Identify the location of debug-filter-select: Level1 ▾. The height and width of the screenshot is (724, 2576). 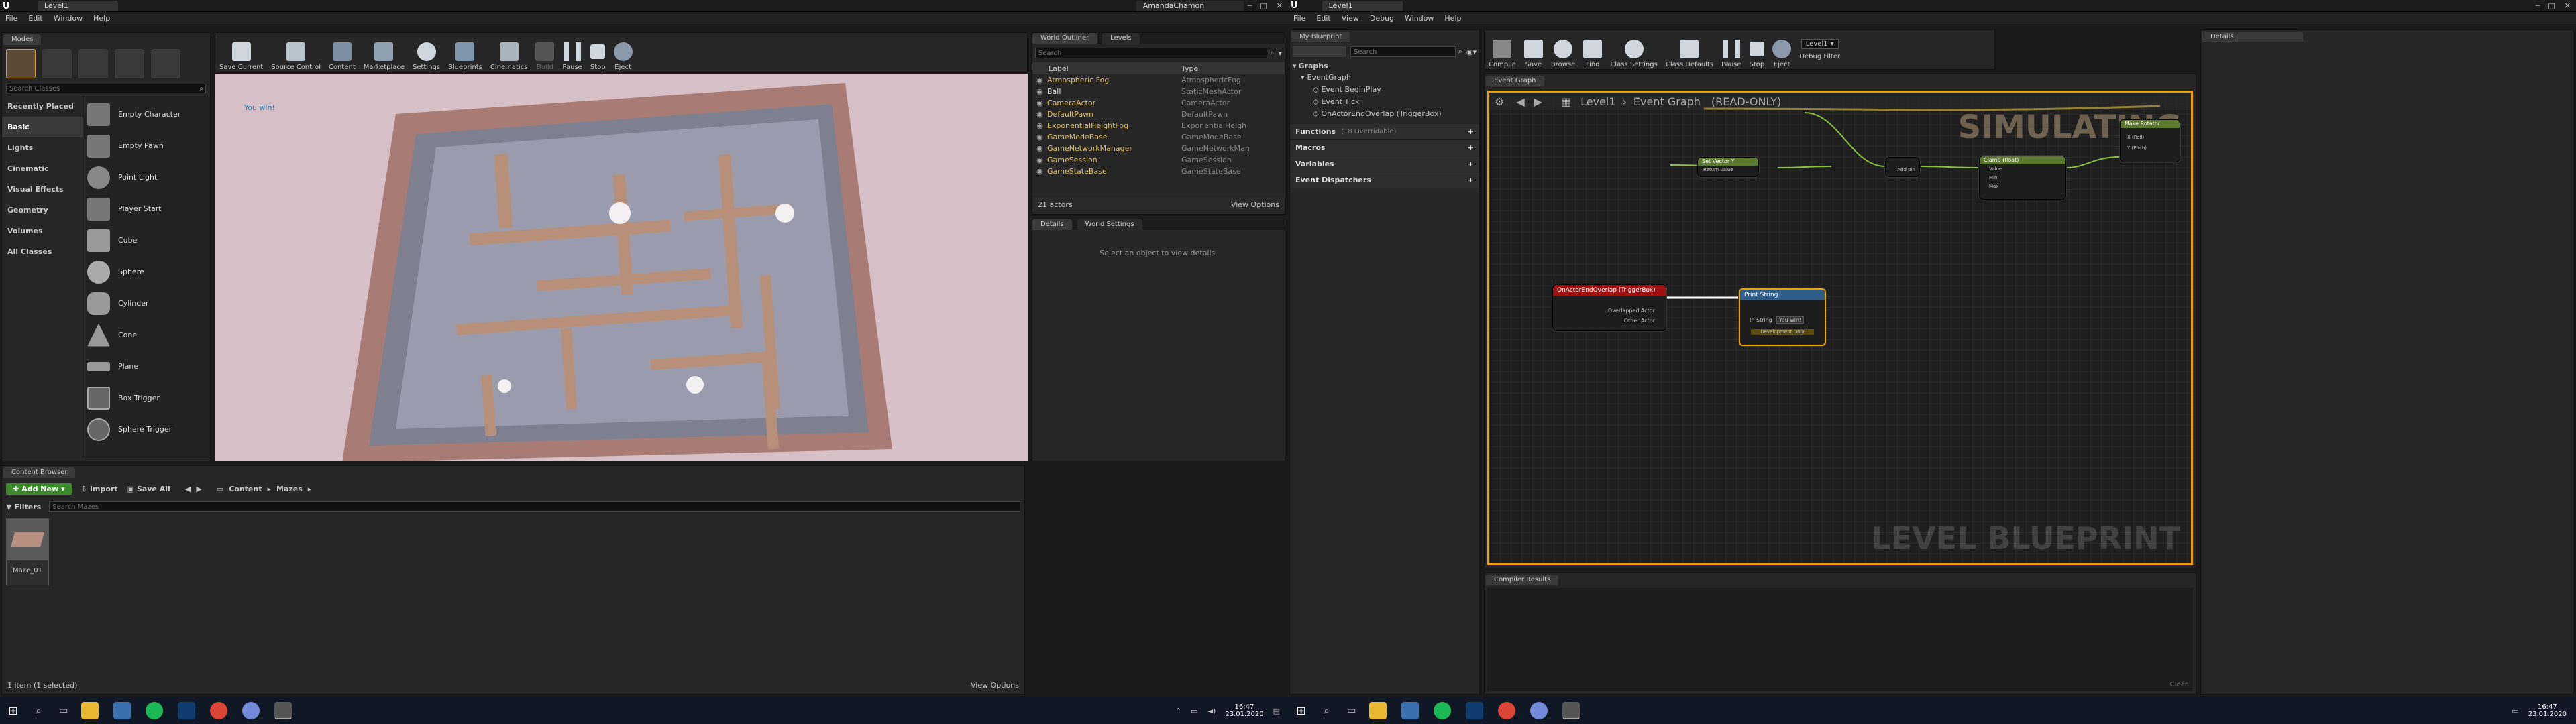
(1820, 44).